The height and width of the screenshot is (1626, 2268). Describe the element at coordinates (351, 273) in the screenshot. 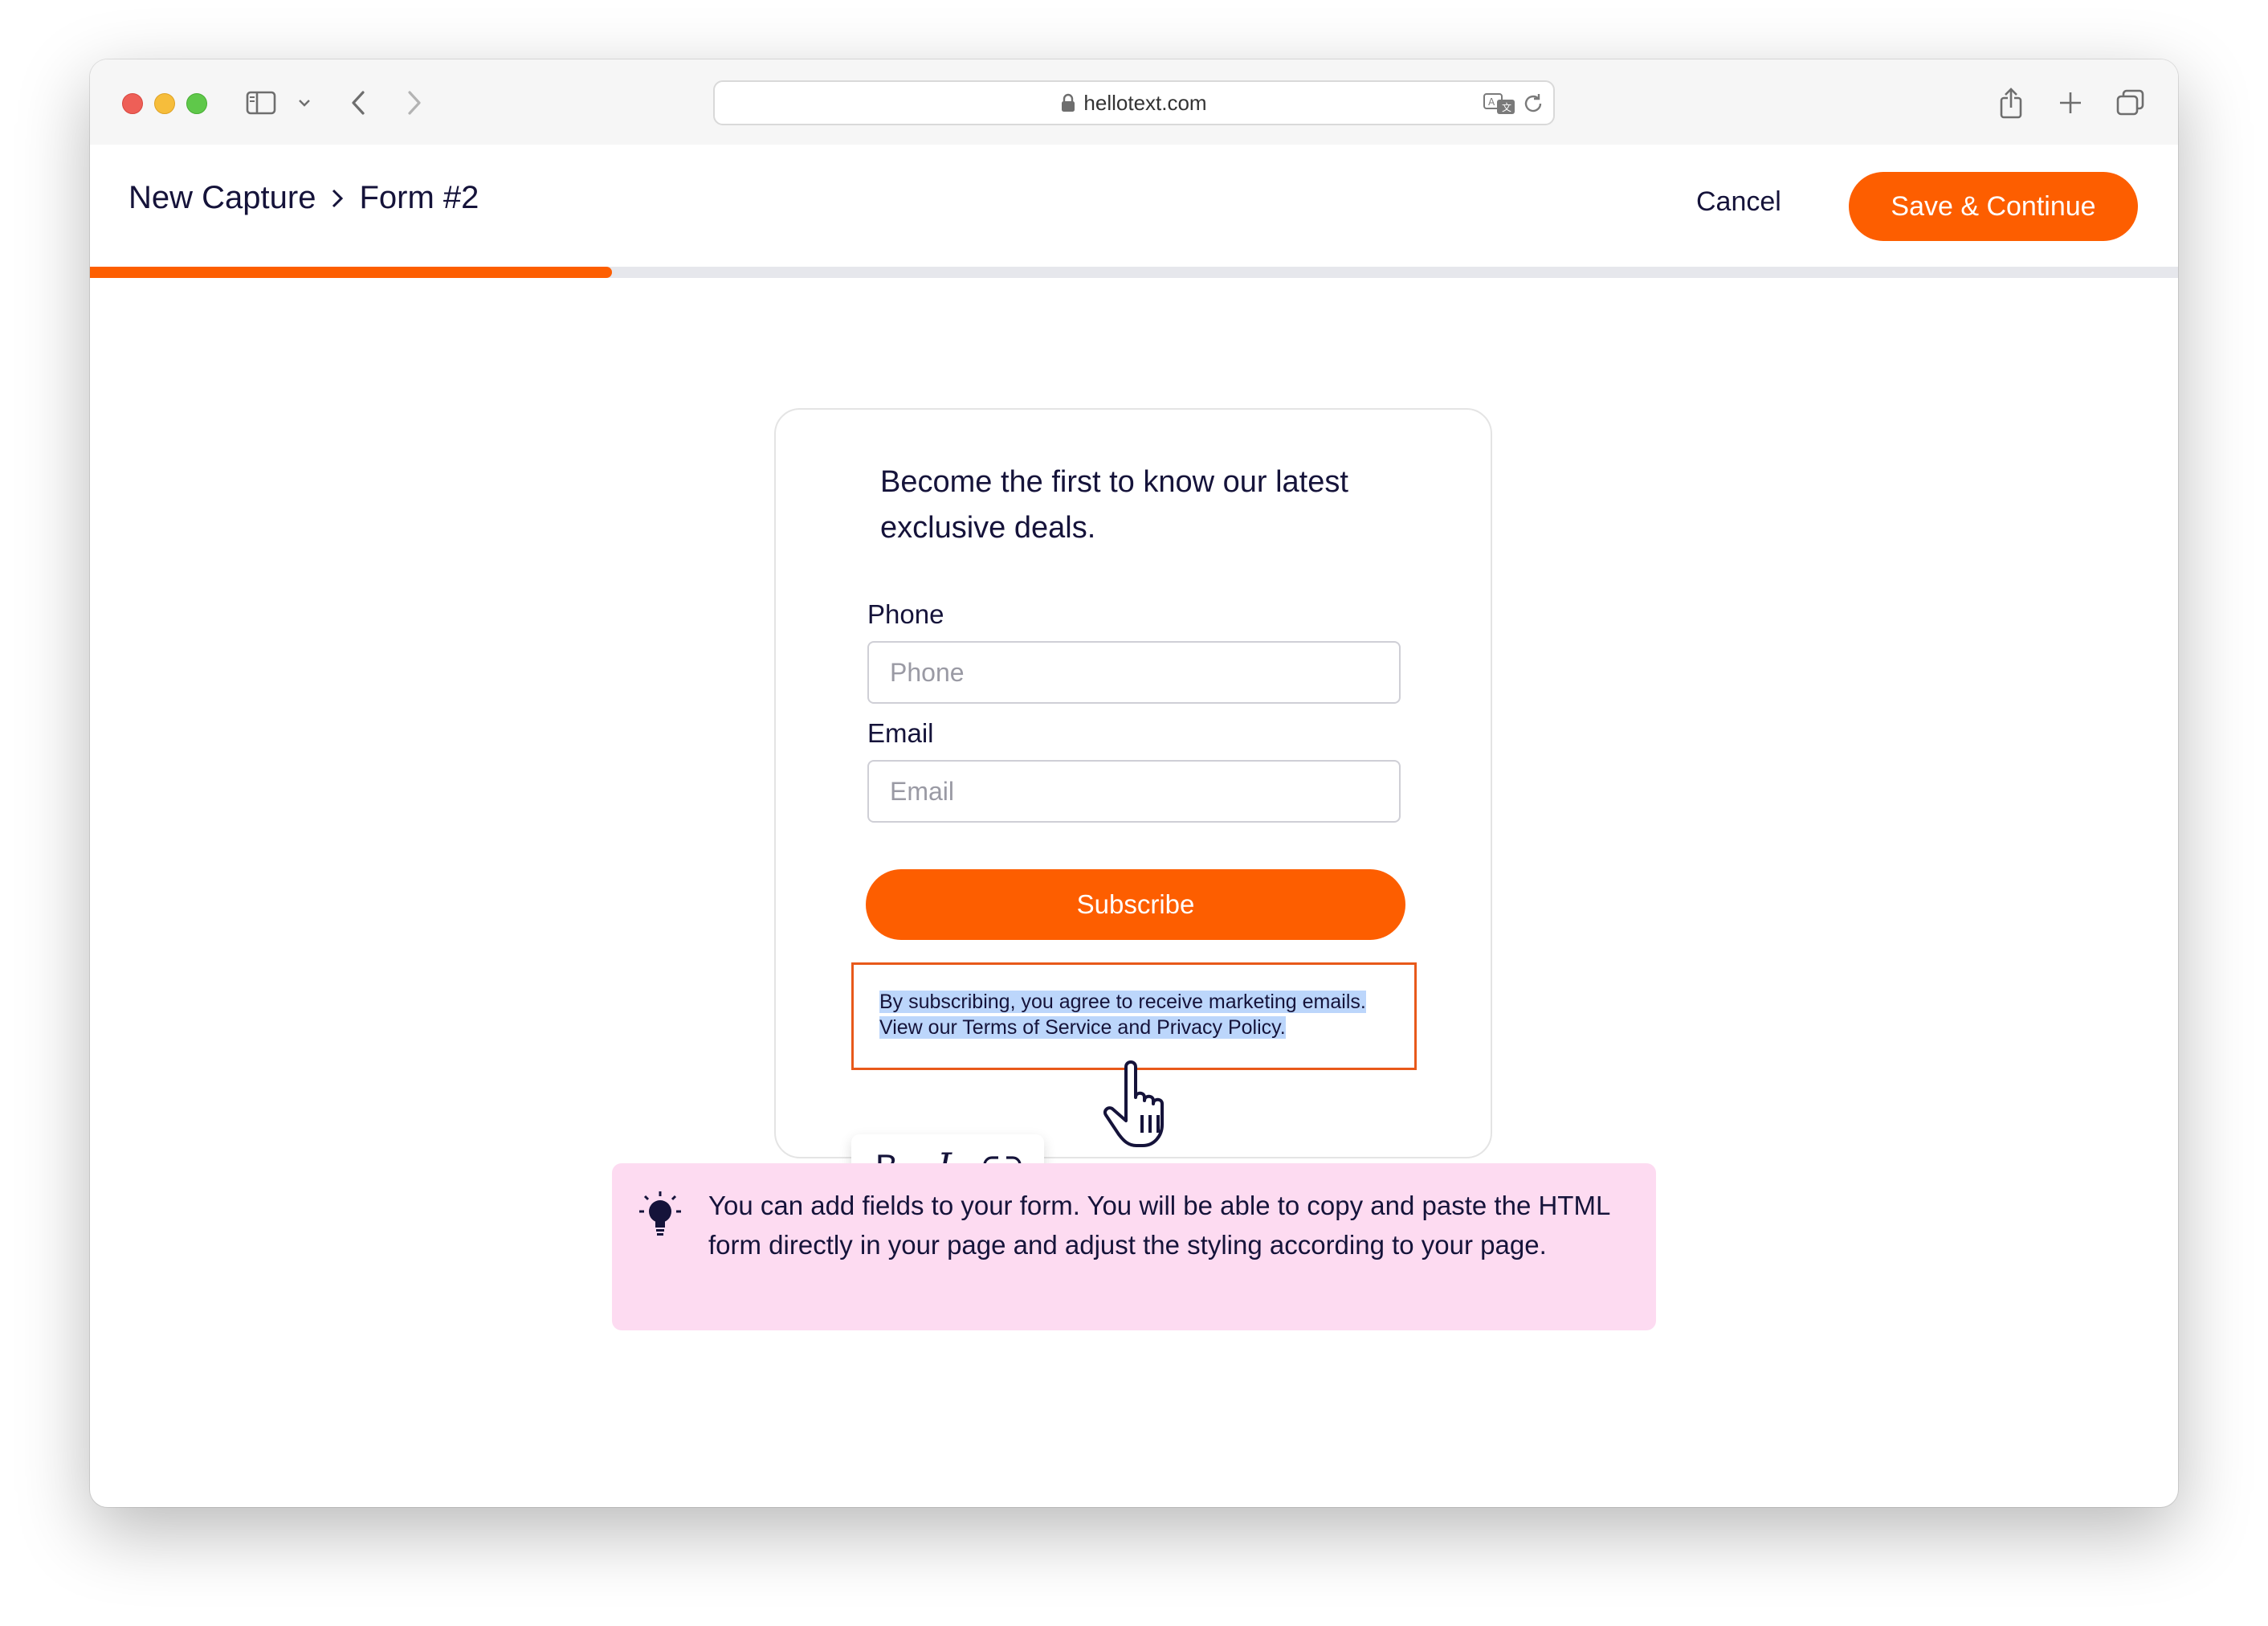

I see `progress-bar-fill` at that location.